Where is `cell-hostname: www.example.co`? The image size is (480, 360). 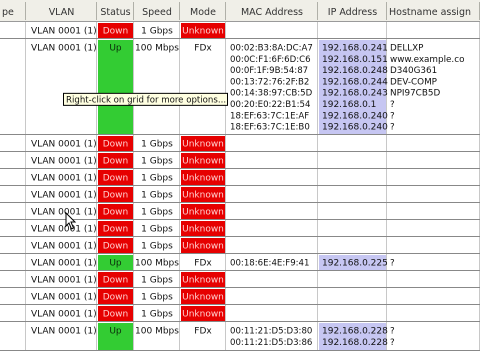 cell-hostname: www.example.co is located at coordinates (427, 60).